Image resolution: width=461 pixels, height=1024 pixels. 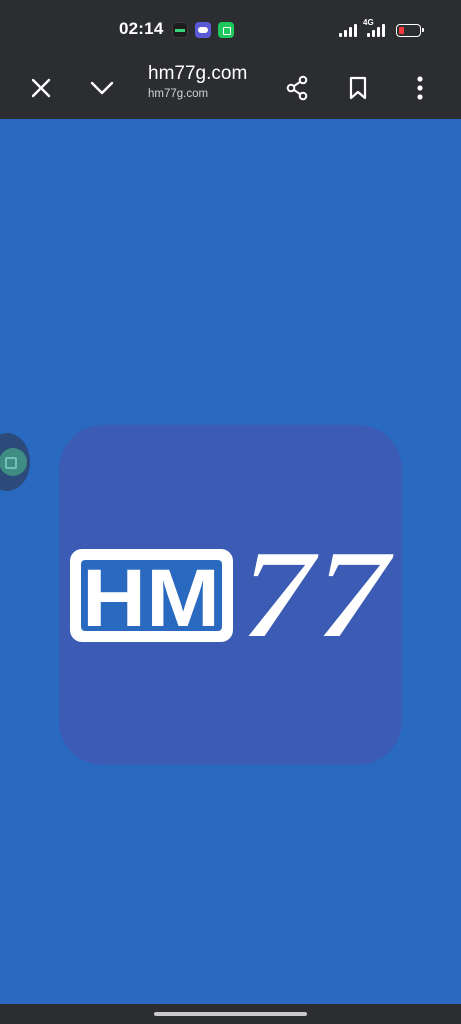 I want to click on more-vert-icon, so click(x=420, y=88).